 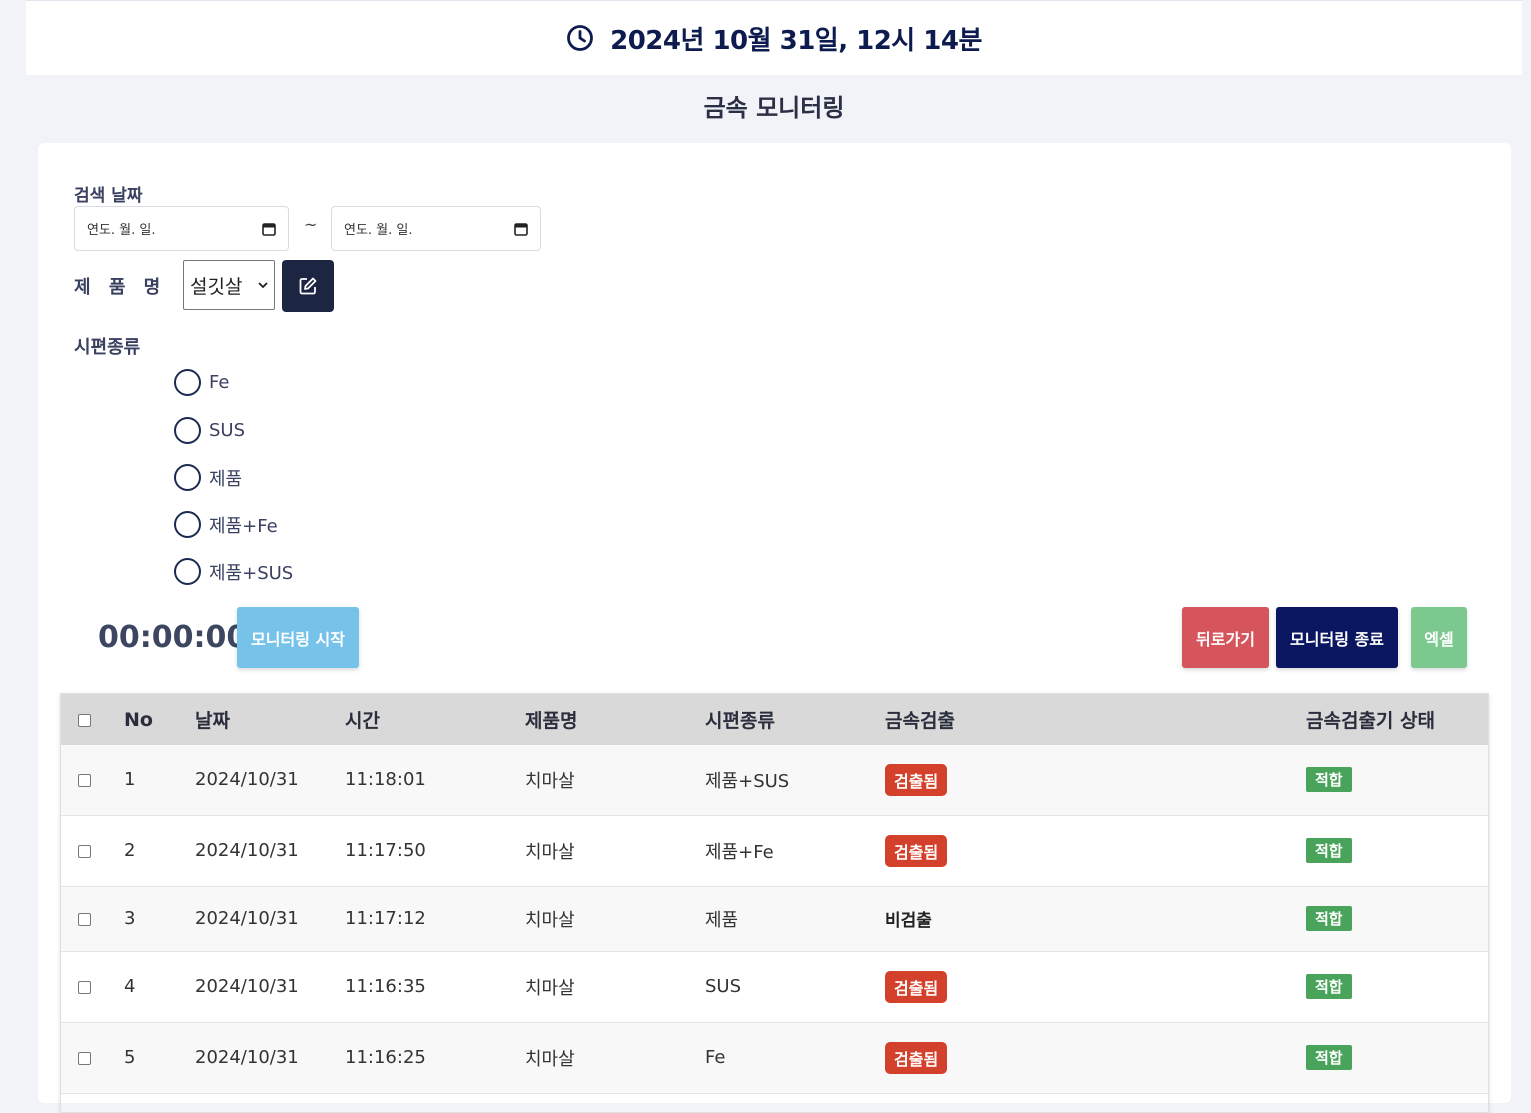 What do you see at coordinates (108, 196) in the screenshot?
I see `date-label: 검색 날짜` at bounding box center [108, 196].